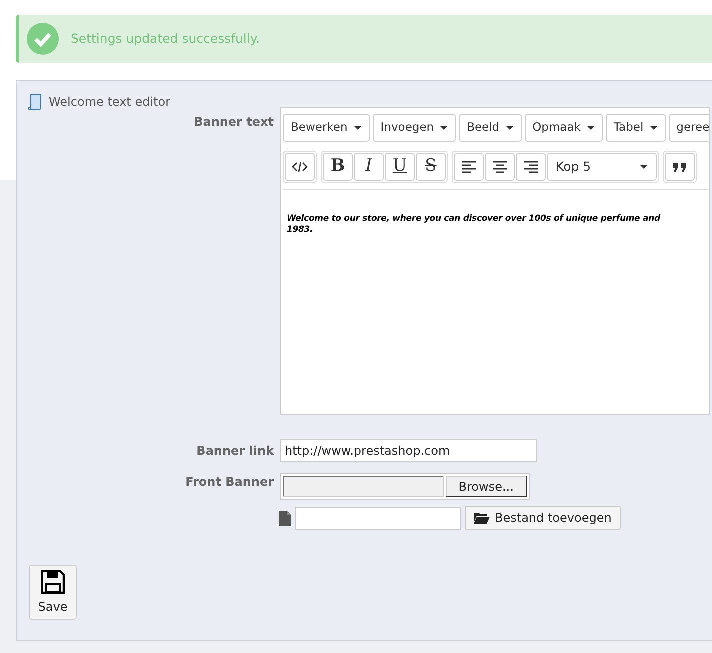 Image resolution: width=712 pixels, height=653 pixels. Describe the element at coordinates (35, 102) in the screenshot. I see `scroll-icon` at that location.